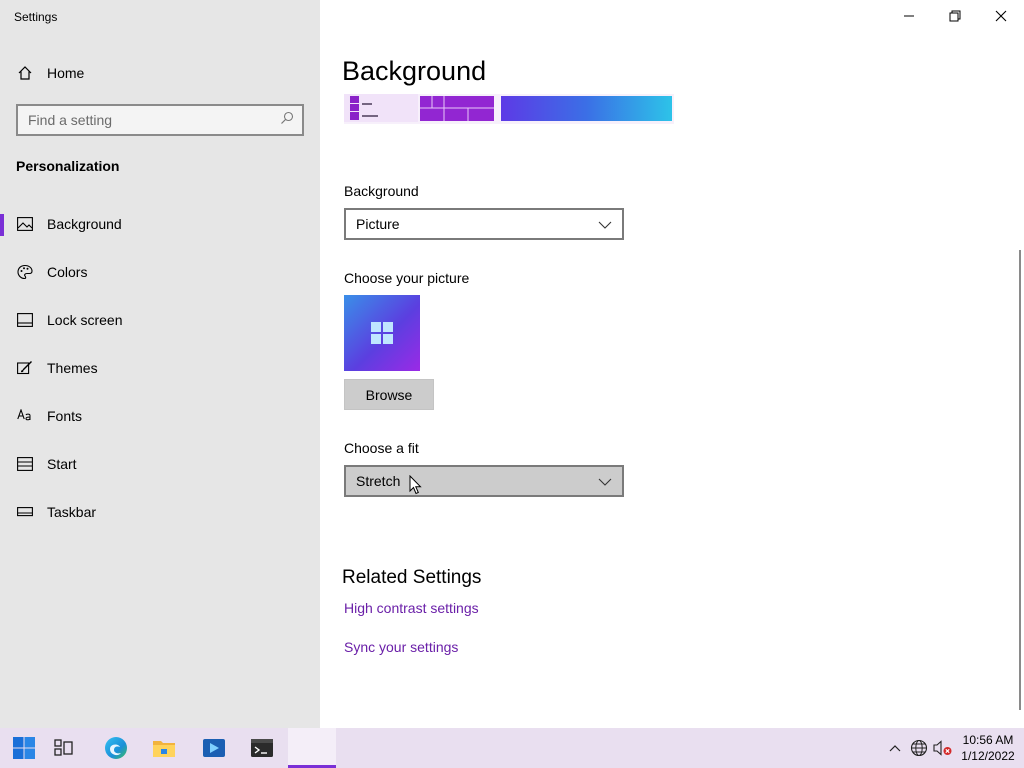 The image size is (1024, 768). I want to click on sidebar-item-lock-screen: Lock screen, so click(160, 320).